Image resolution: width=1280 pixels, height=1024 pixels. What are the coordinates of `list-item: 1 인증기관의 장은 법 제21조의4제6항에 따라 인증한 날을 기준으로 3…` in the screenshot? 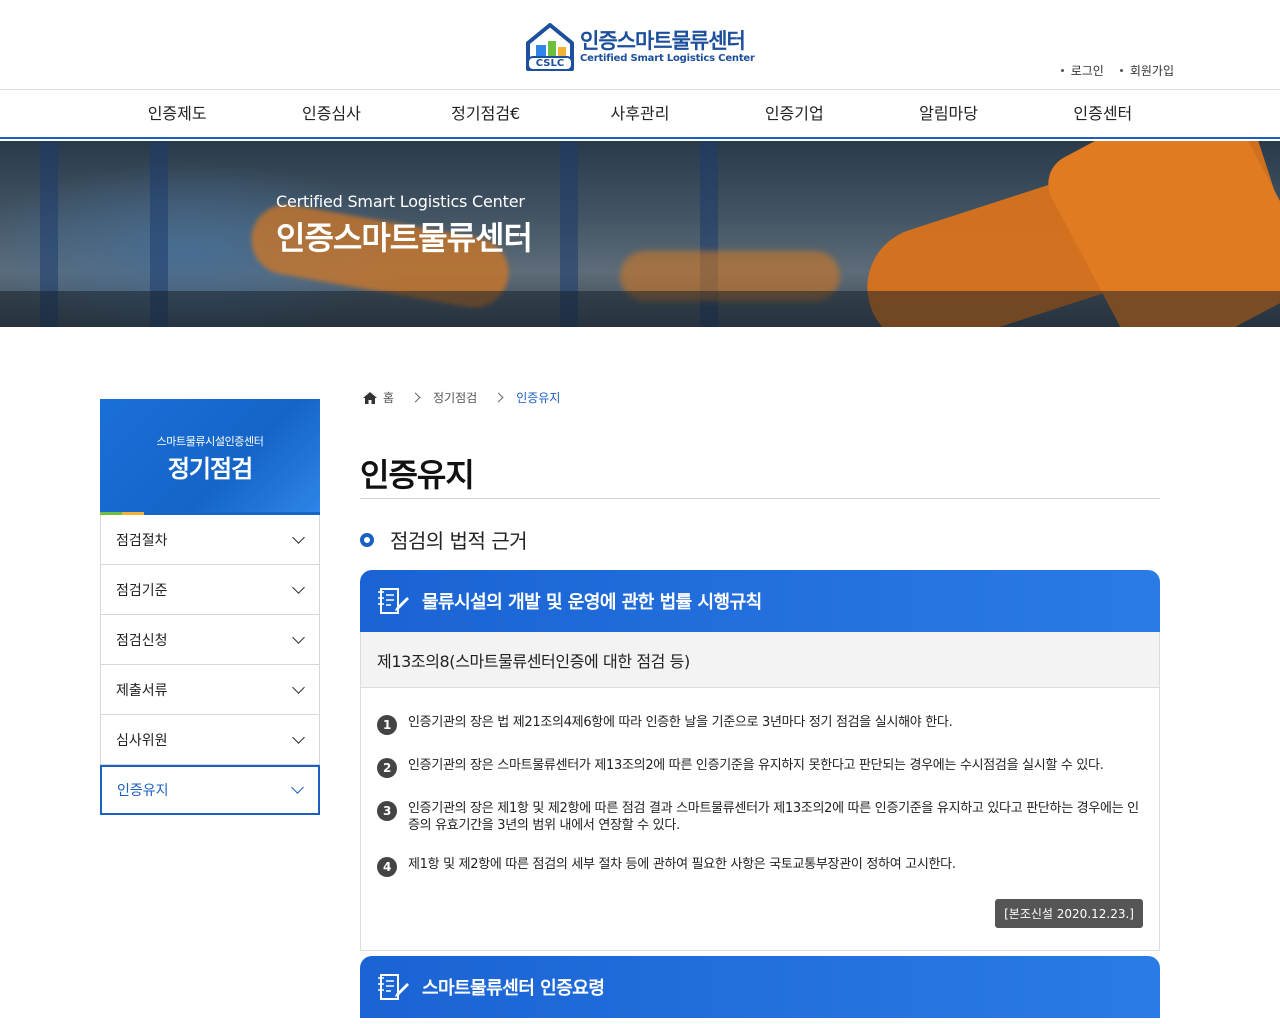 It's located at (760, 724).